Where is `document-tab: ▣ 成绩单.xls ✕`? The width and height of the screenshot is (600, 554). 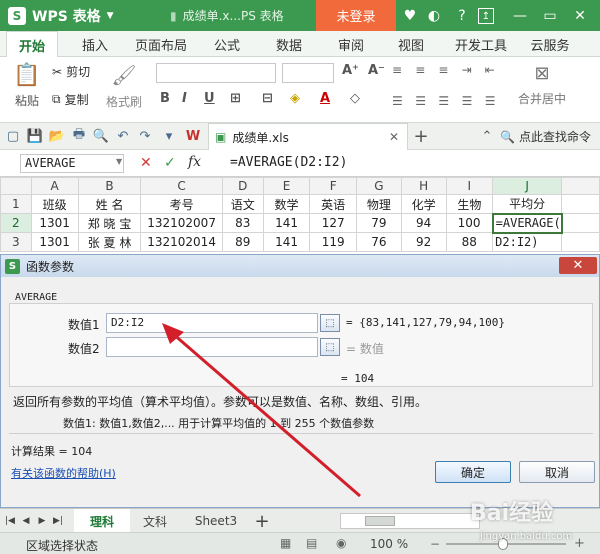
document-tab: ▣ 成绩单.xls ✕ is located at coordinates (308, 136).